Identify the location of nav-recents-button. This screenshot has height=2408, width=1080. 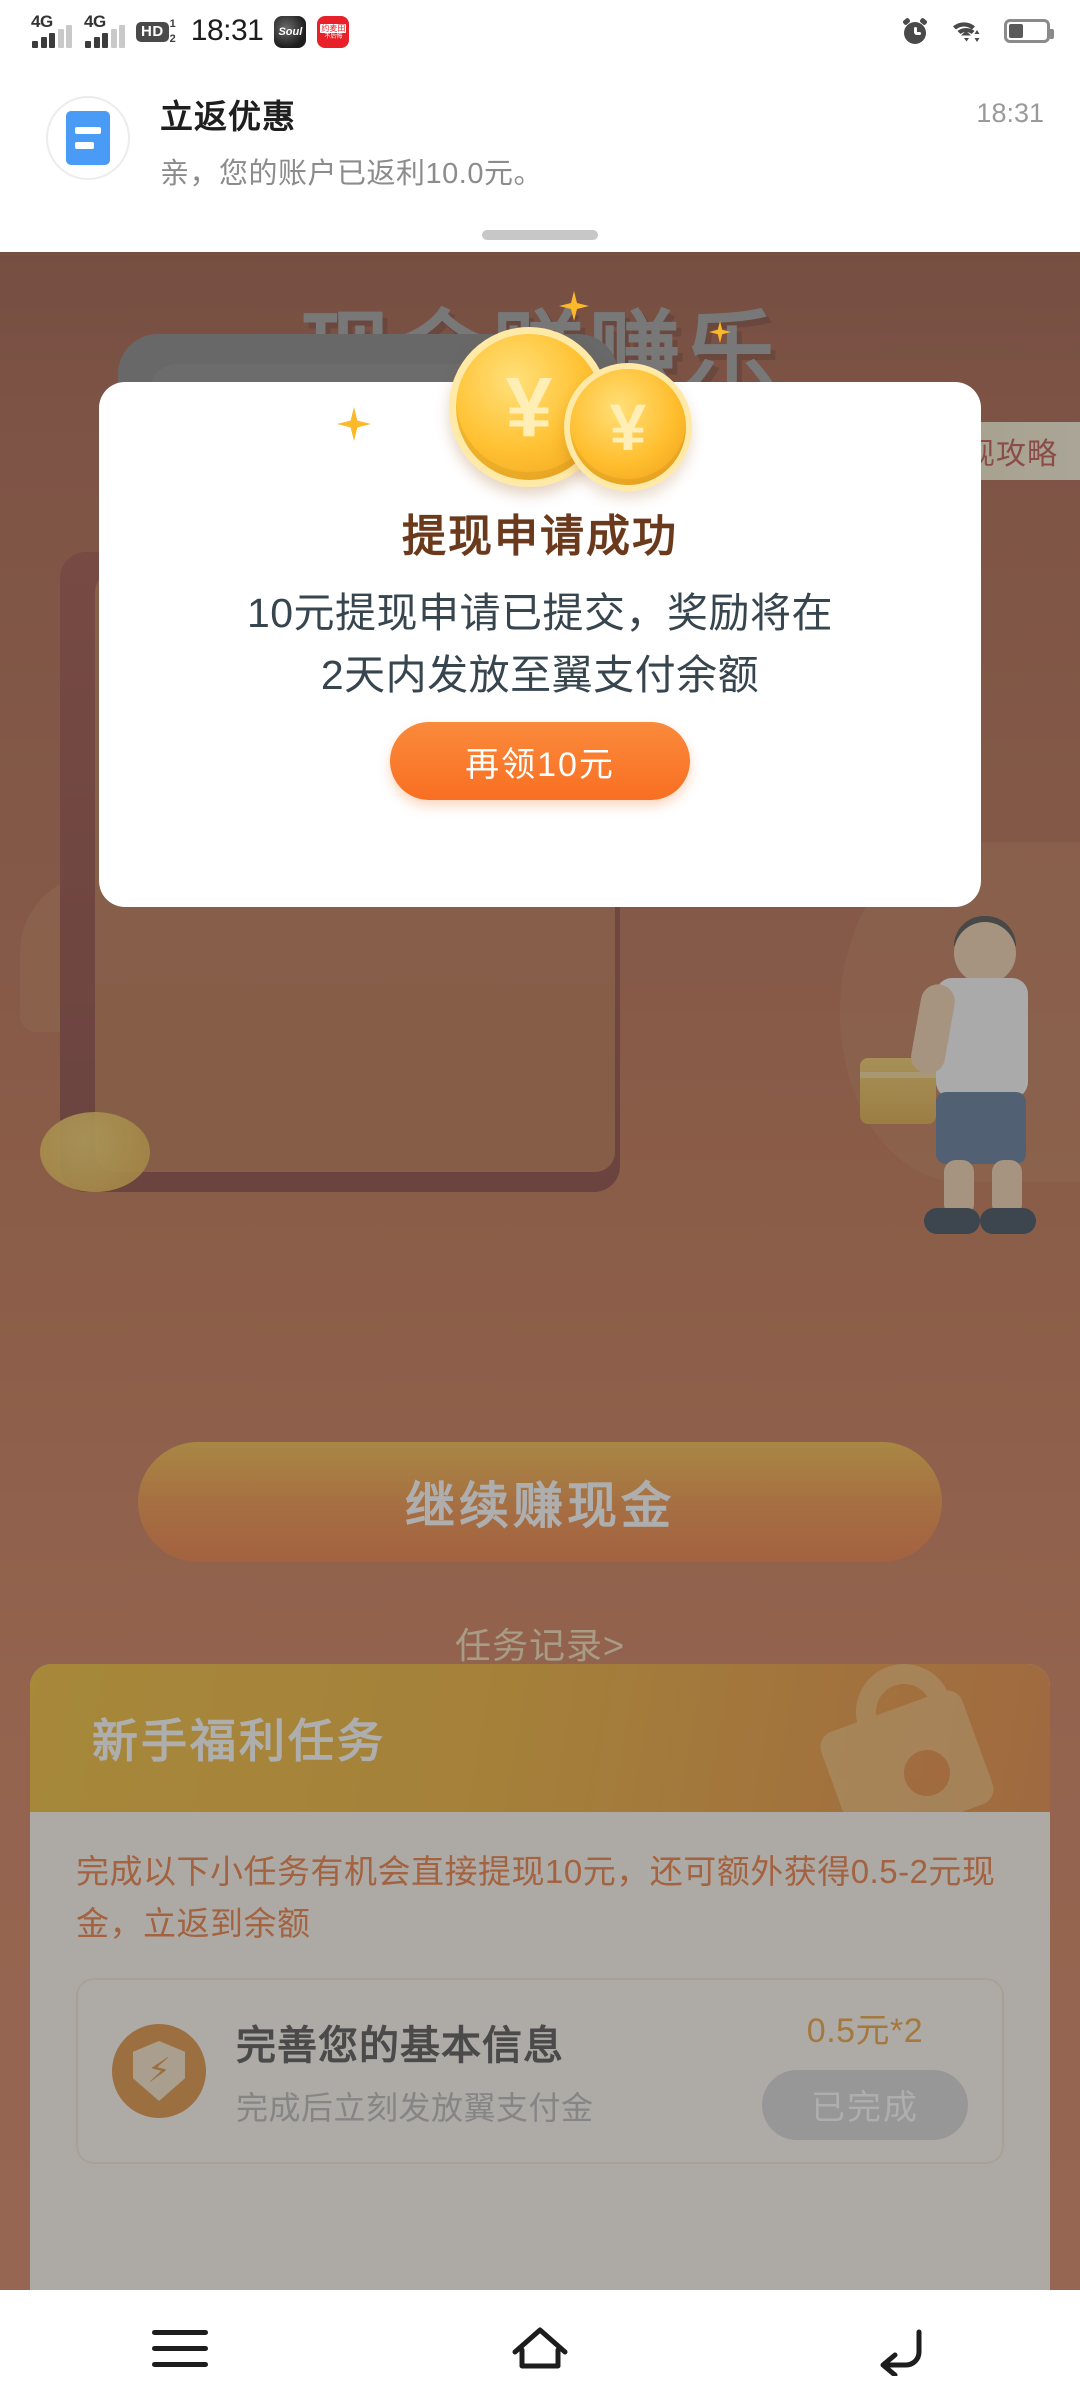
(180, 2349).